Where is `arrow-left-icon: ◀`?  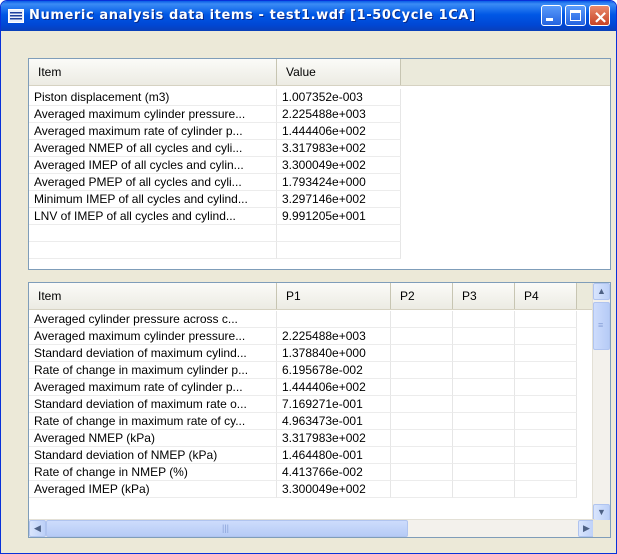
arrow-left-icon: ◀ is located at coordinates (37, 528).